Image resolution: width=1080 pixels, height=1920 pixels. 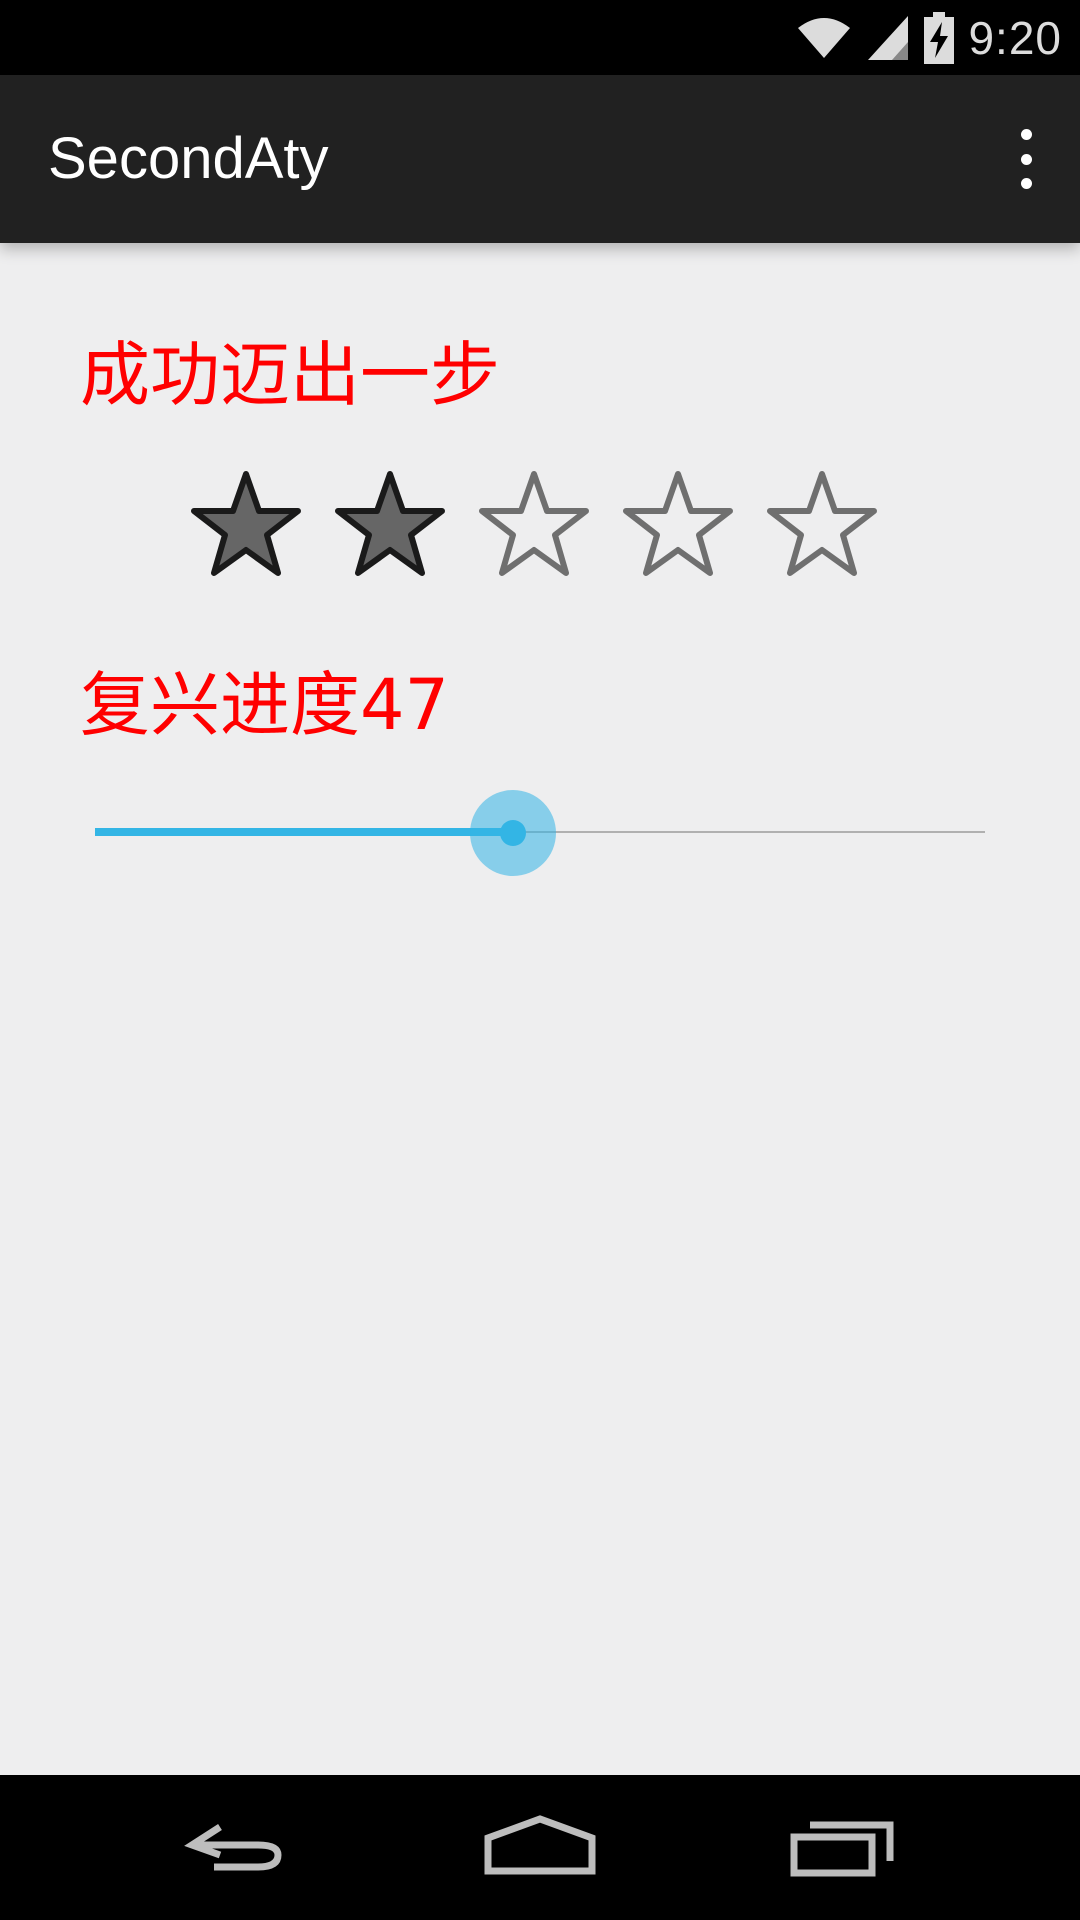 I want to click on status-bar: 9:20, so click(x=540, y=37).